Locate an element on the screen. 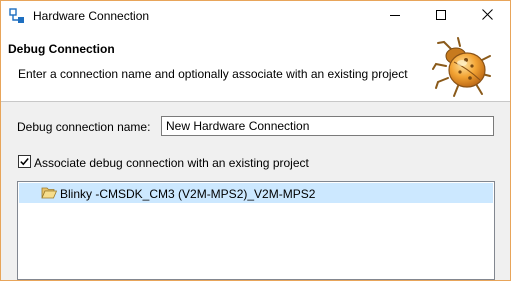 The image size is (511, 281). app-icon is located at coordinates (17, 16).